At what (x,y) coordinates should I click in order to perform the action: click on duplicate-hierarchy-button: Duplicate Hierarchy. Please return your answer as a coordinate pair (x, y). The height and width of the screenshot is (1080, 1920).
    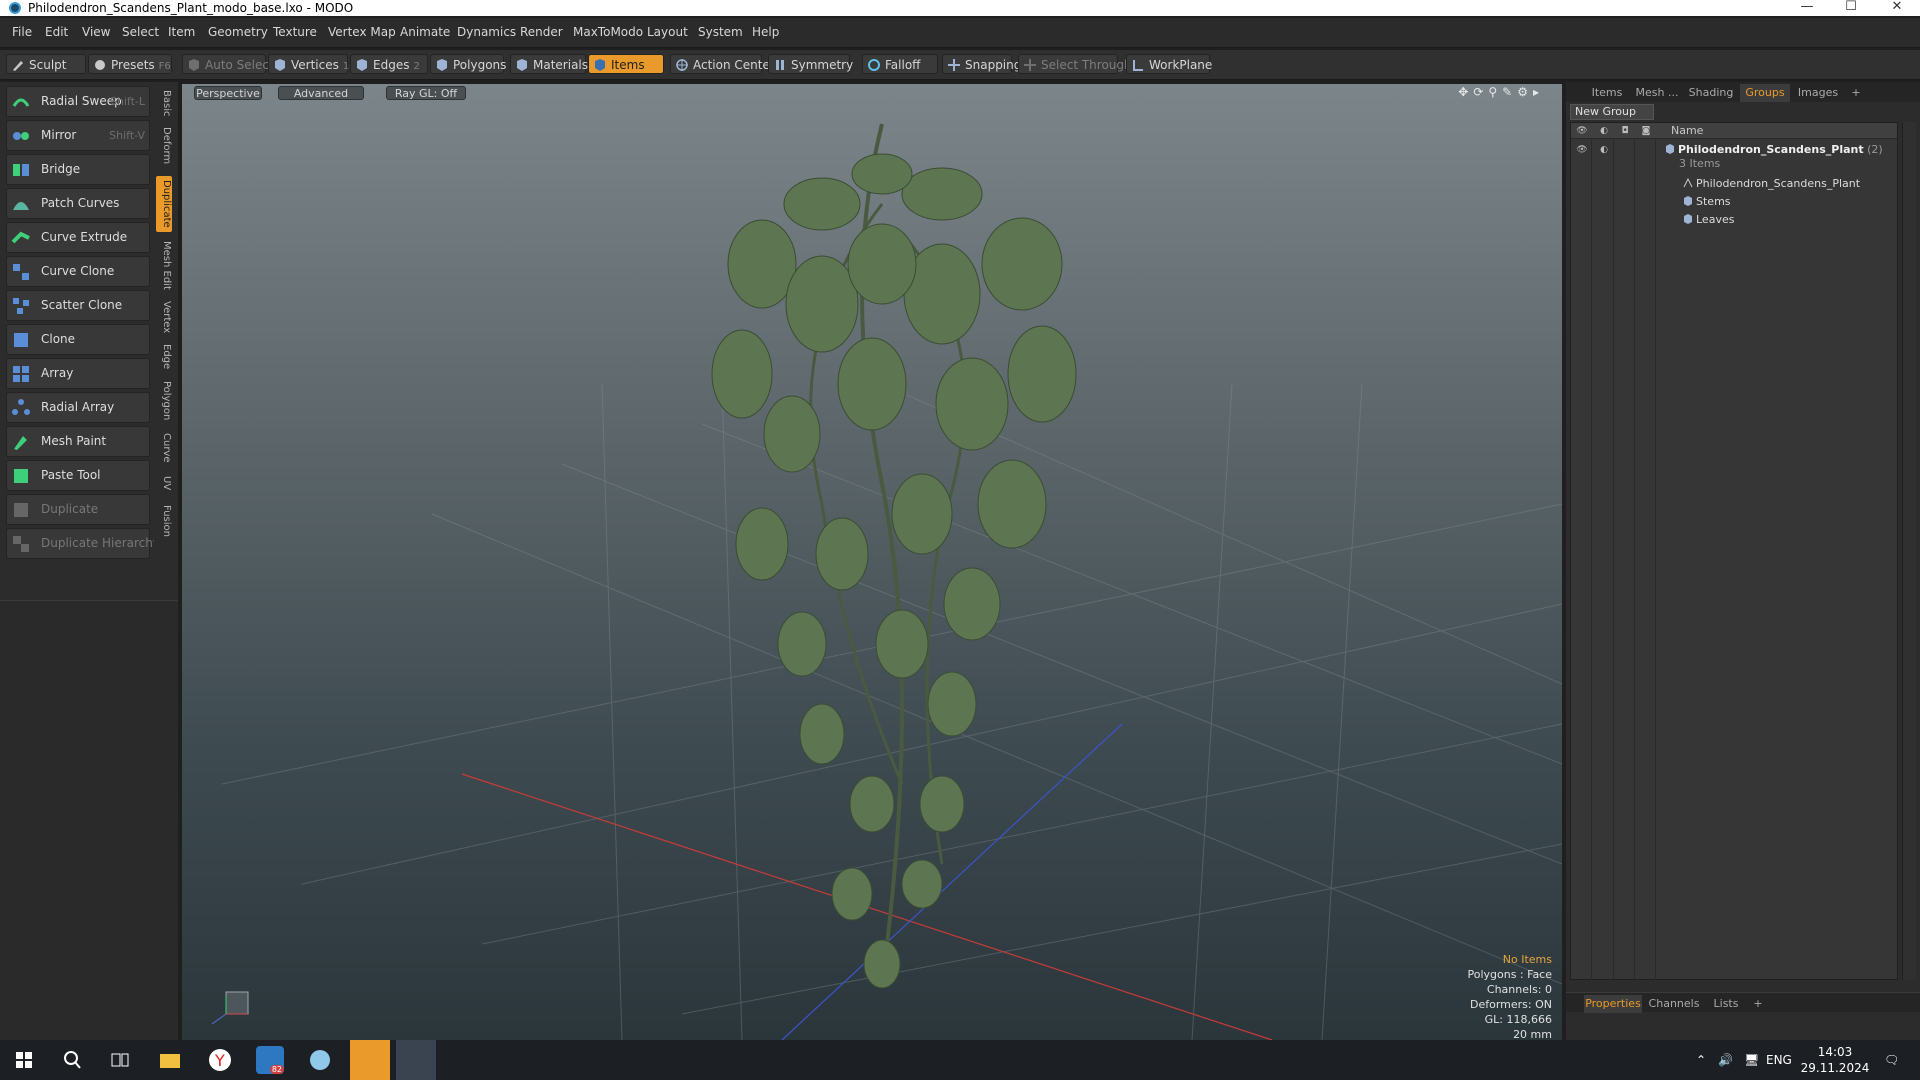
    Looking at the image, I should click on (83, 543).